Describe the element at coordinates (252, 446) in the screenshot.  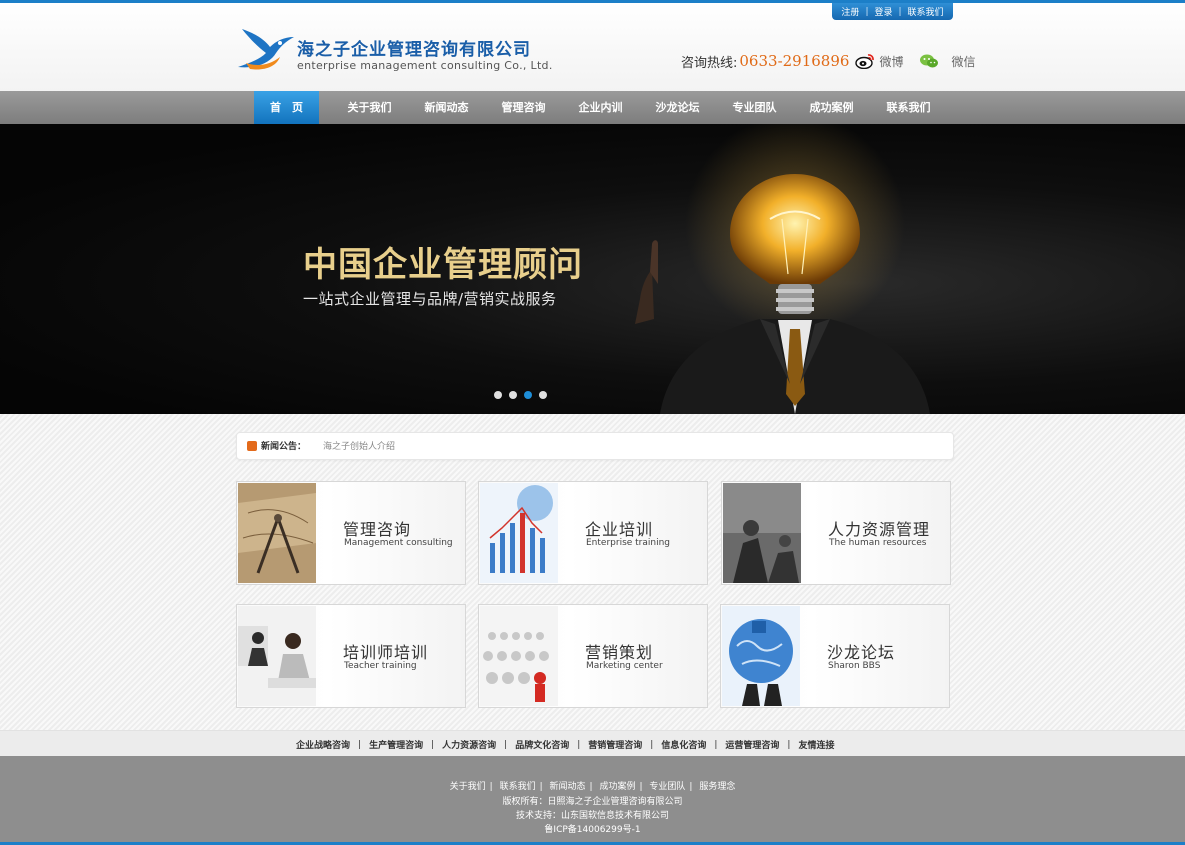
I see `announcement-icon` at that location.